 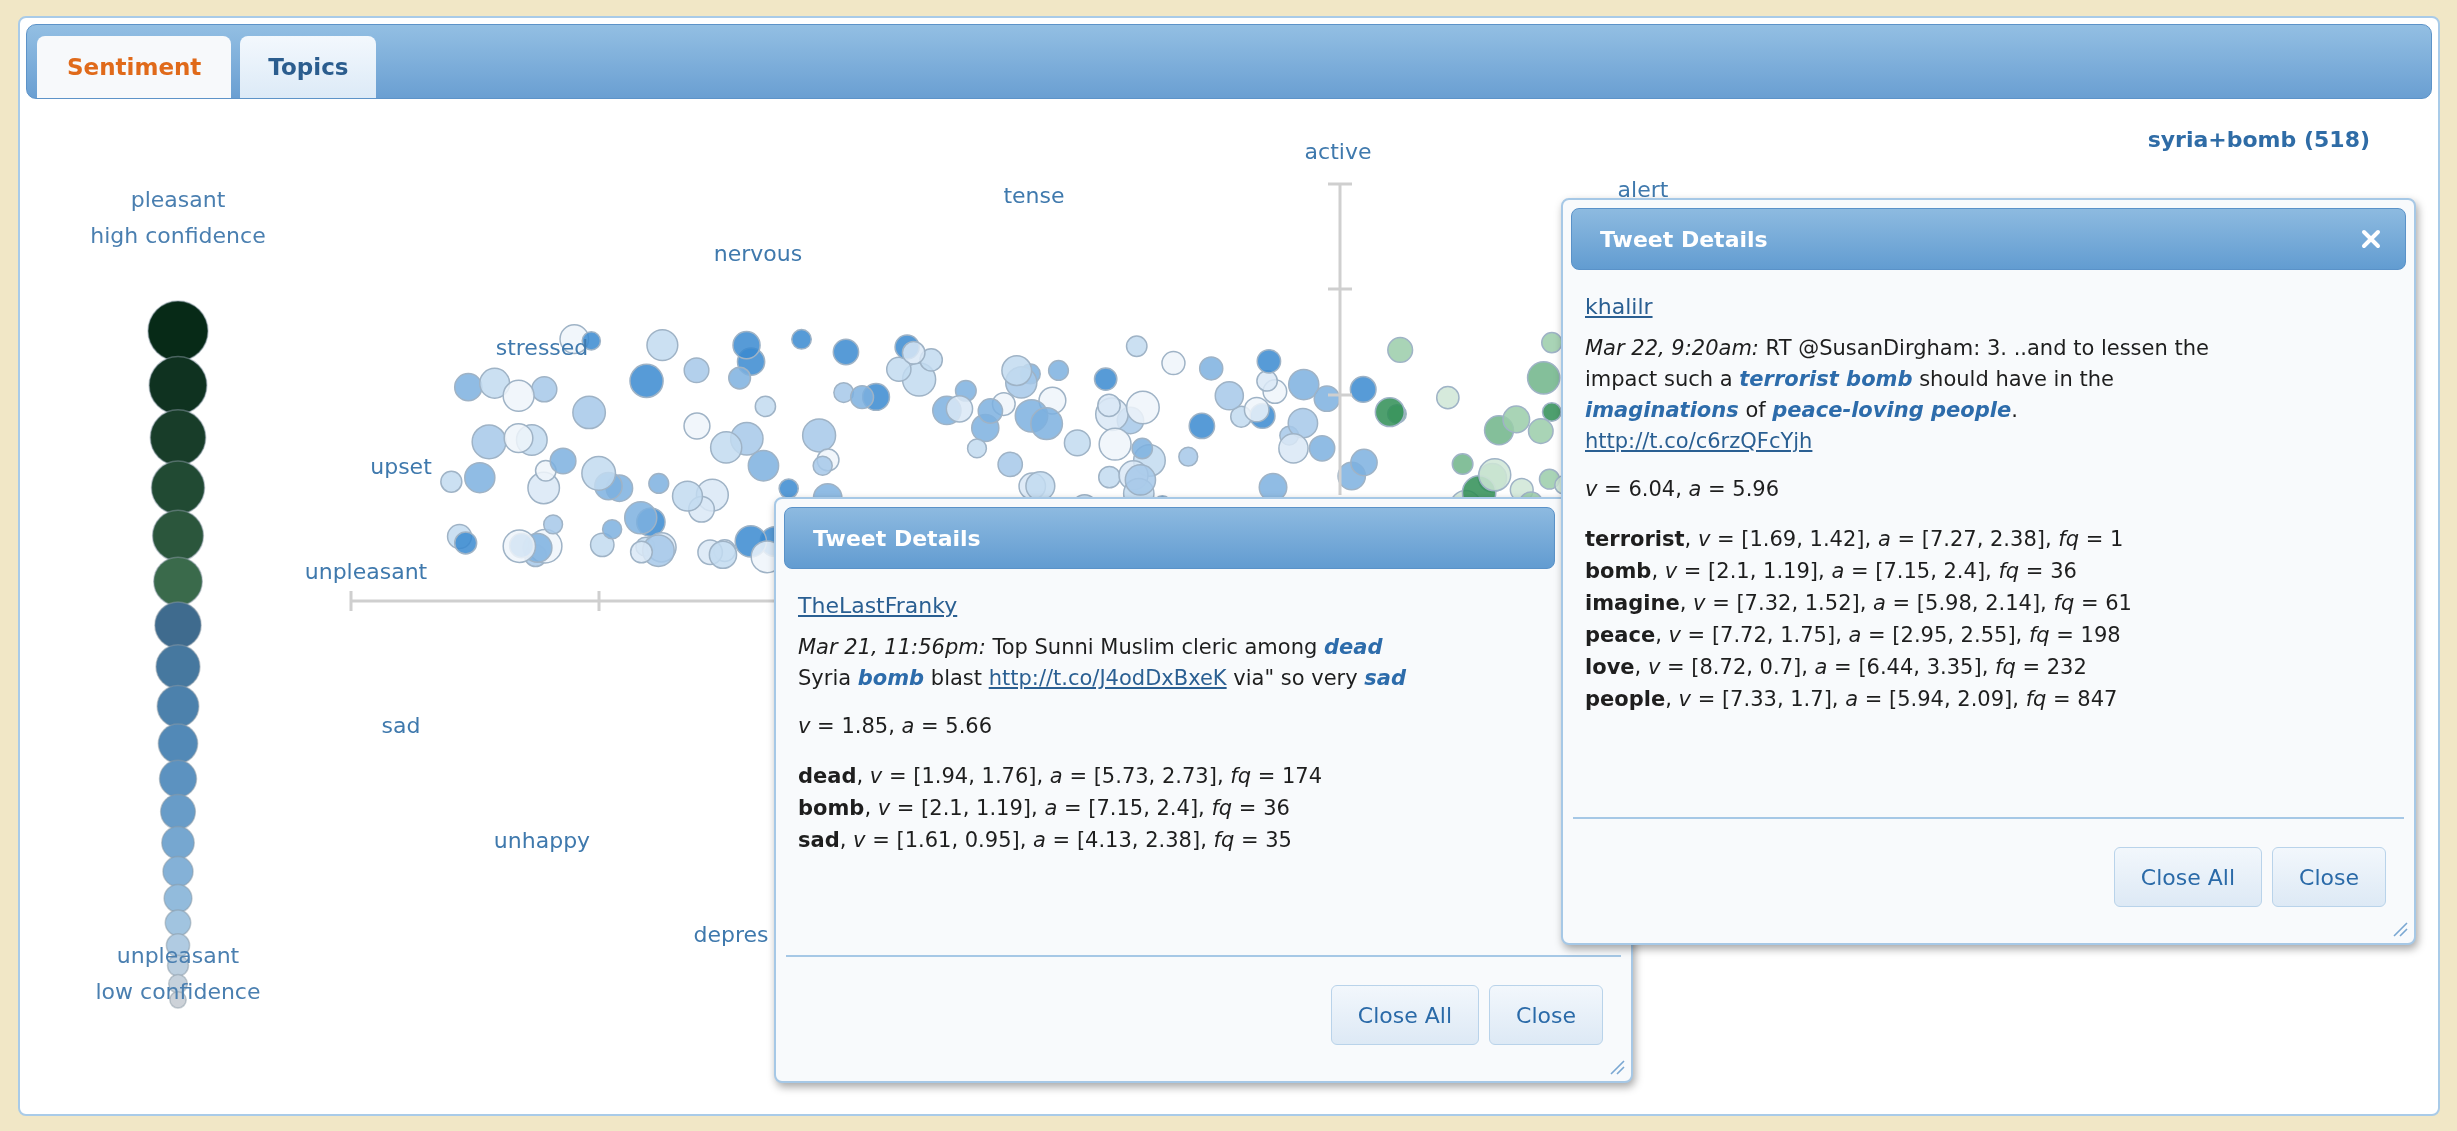 What do you see at coordinates (366, 571) in the screenshot?
I see `emotion-label: unpleasant` at bounding box center [366, 571].